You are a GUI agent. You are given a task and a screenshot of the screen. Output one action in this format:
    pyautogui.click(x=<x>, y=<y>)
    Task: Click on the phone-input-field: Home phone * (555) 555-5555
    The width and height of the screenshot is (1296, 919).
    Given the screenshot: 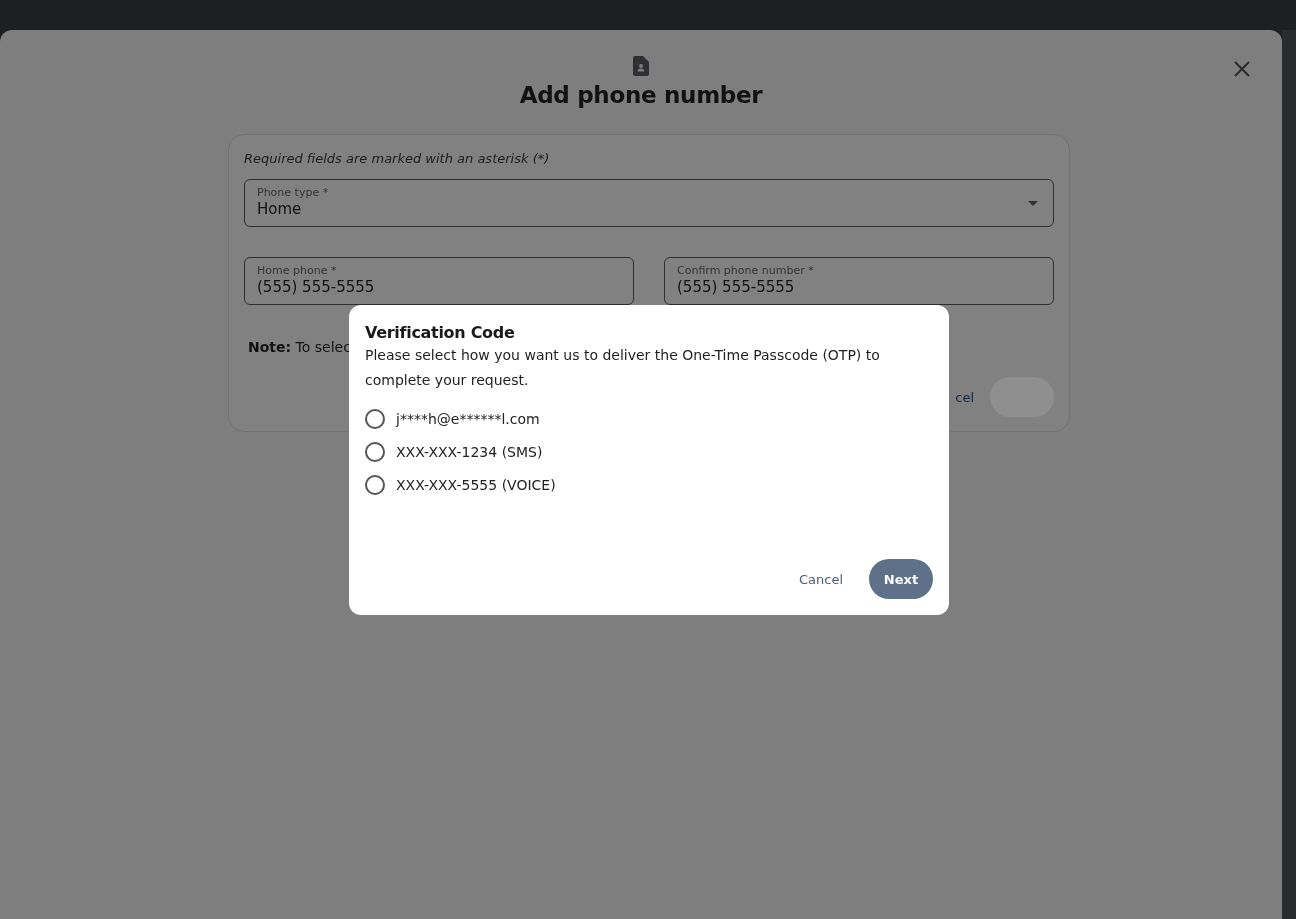 What is the action you would take?
    pyautogui.click(x=439, y=281)
    